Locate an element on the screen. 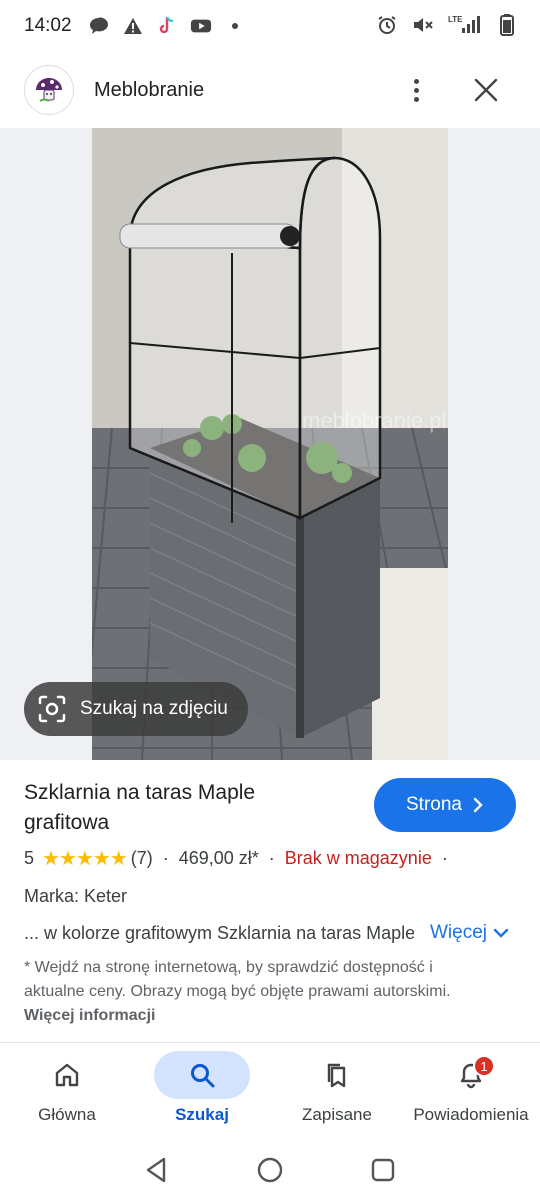  chevron-down-icon is located at coordinates (501, 933).